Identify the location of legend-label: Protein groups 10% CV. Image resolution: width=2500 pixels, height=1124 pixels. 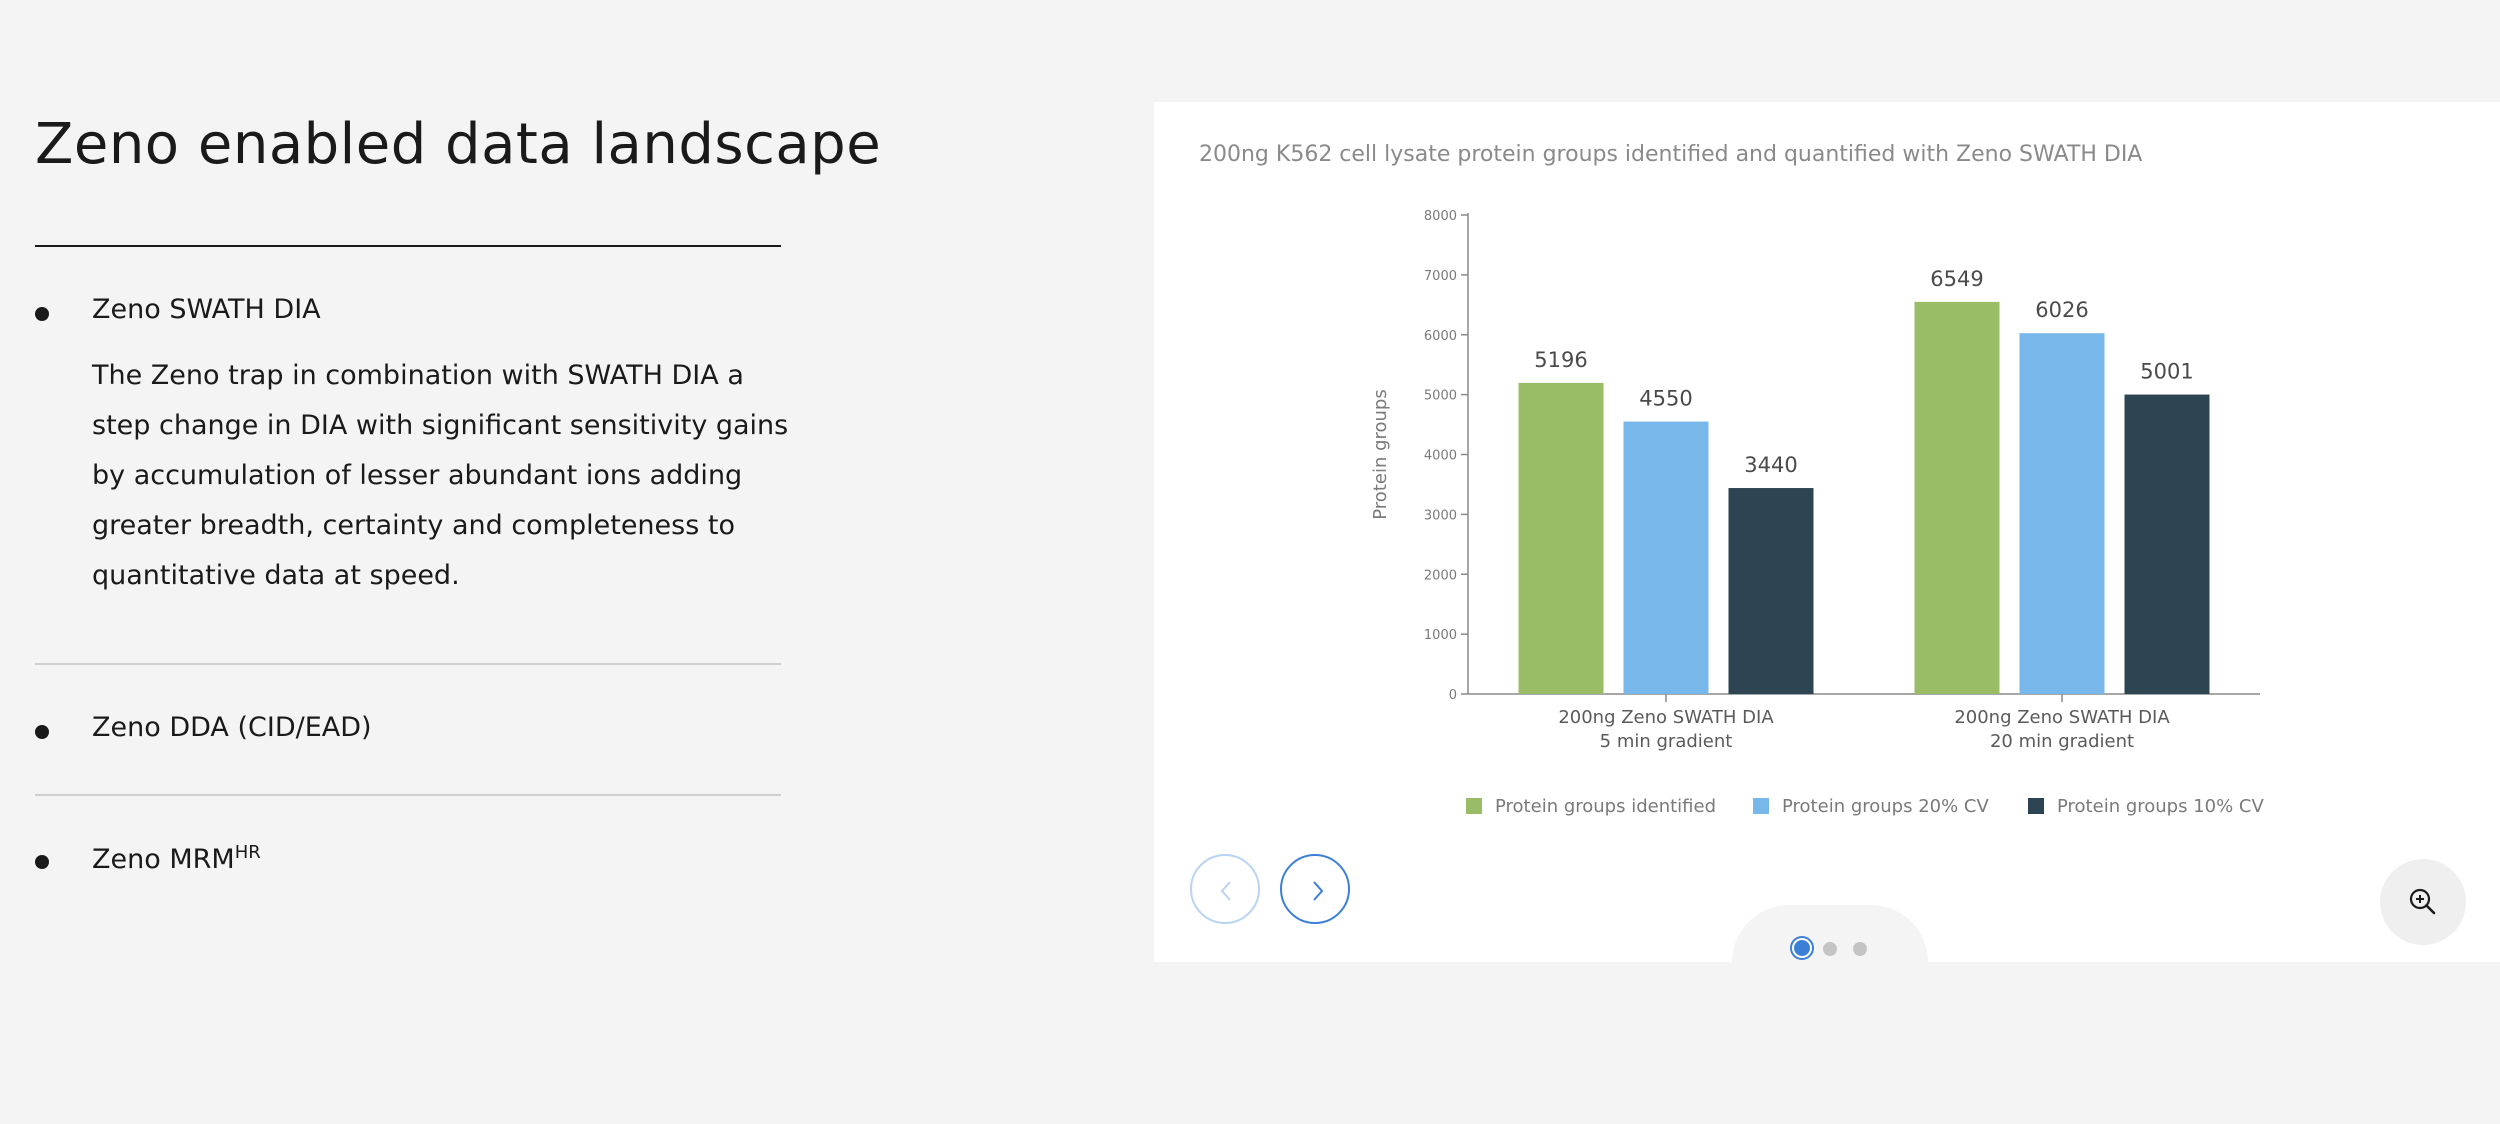
(2160, 806).